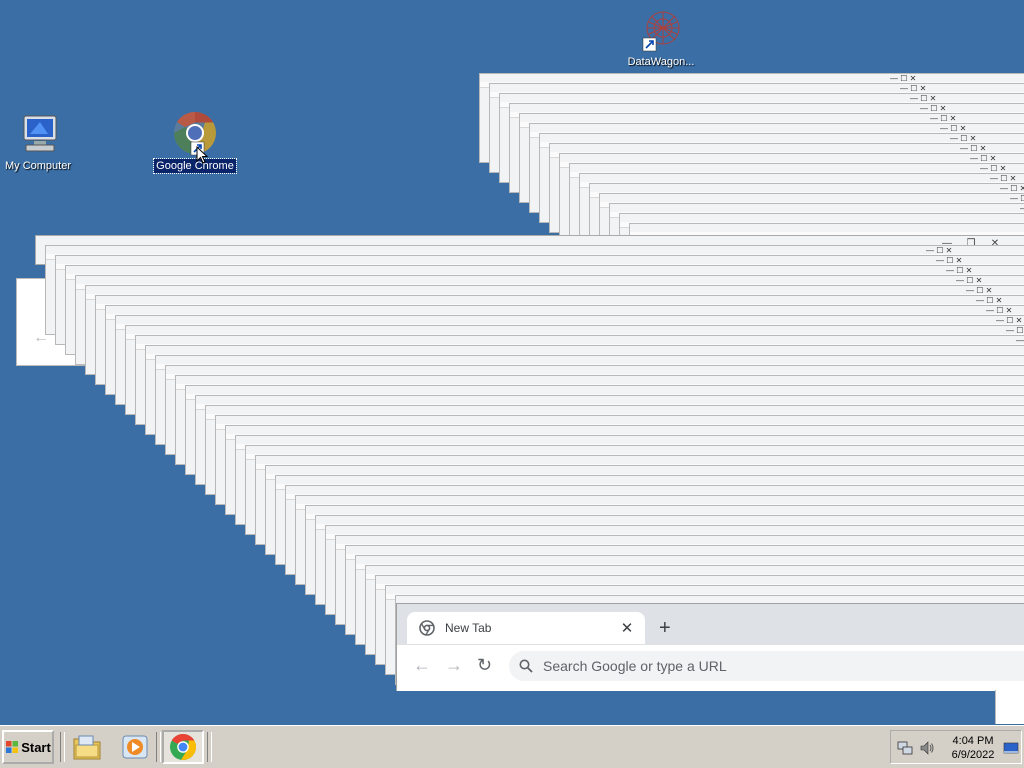 This screenshot has width=1024, height=768. What do you see at coordinates (973, 741) in the screenshot?
I see `clock-time: 4:04 PM` at bounding box center [973, 741].